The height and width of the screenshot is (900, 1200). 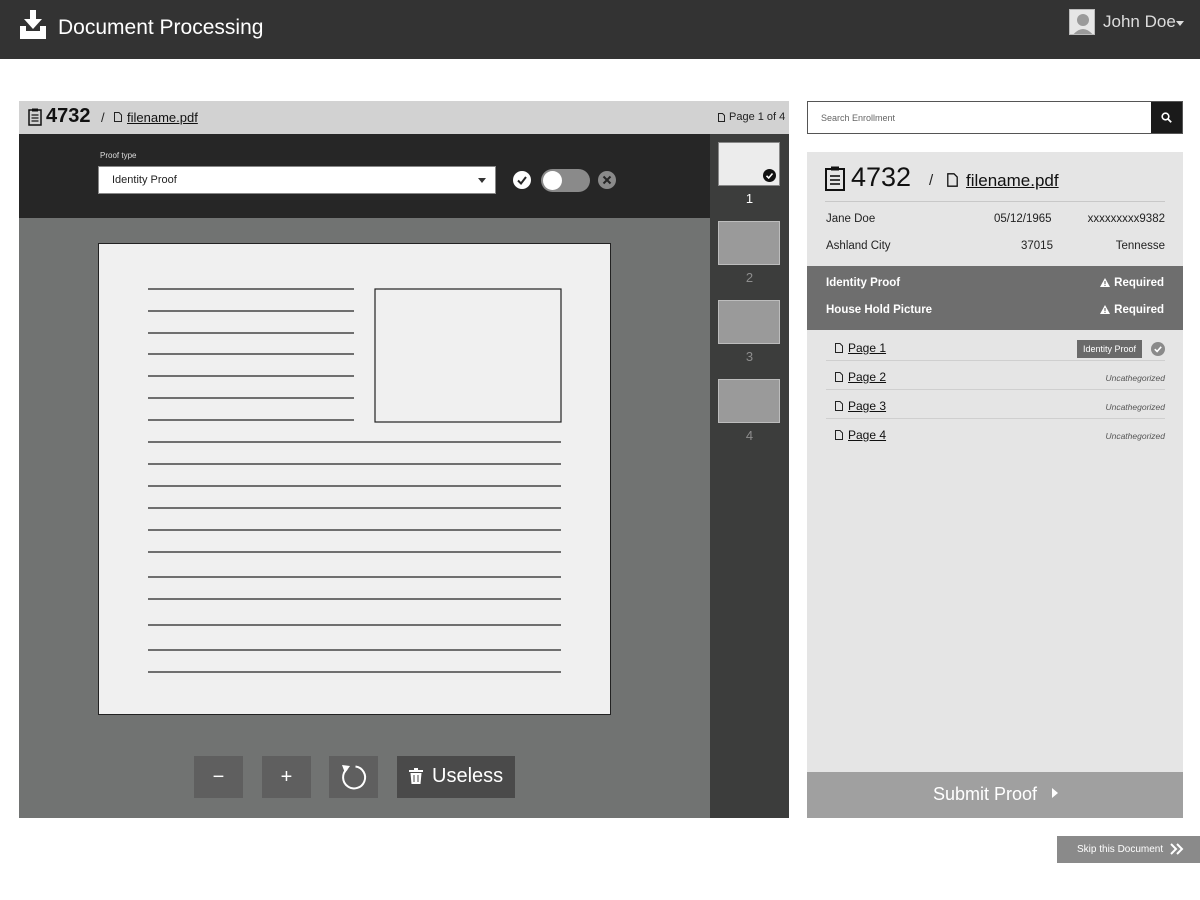 I want to click on x-circle-icon, so click(x=607, y=180).